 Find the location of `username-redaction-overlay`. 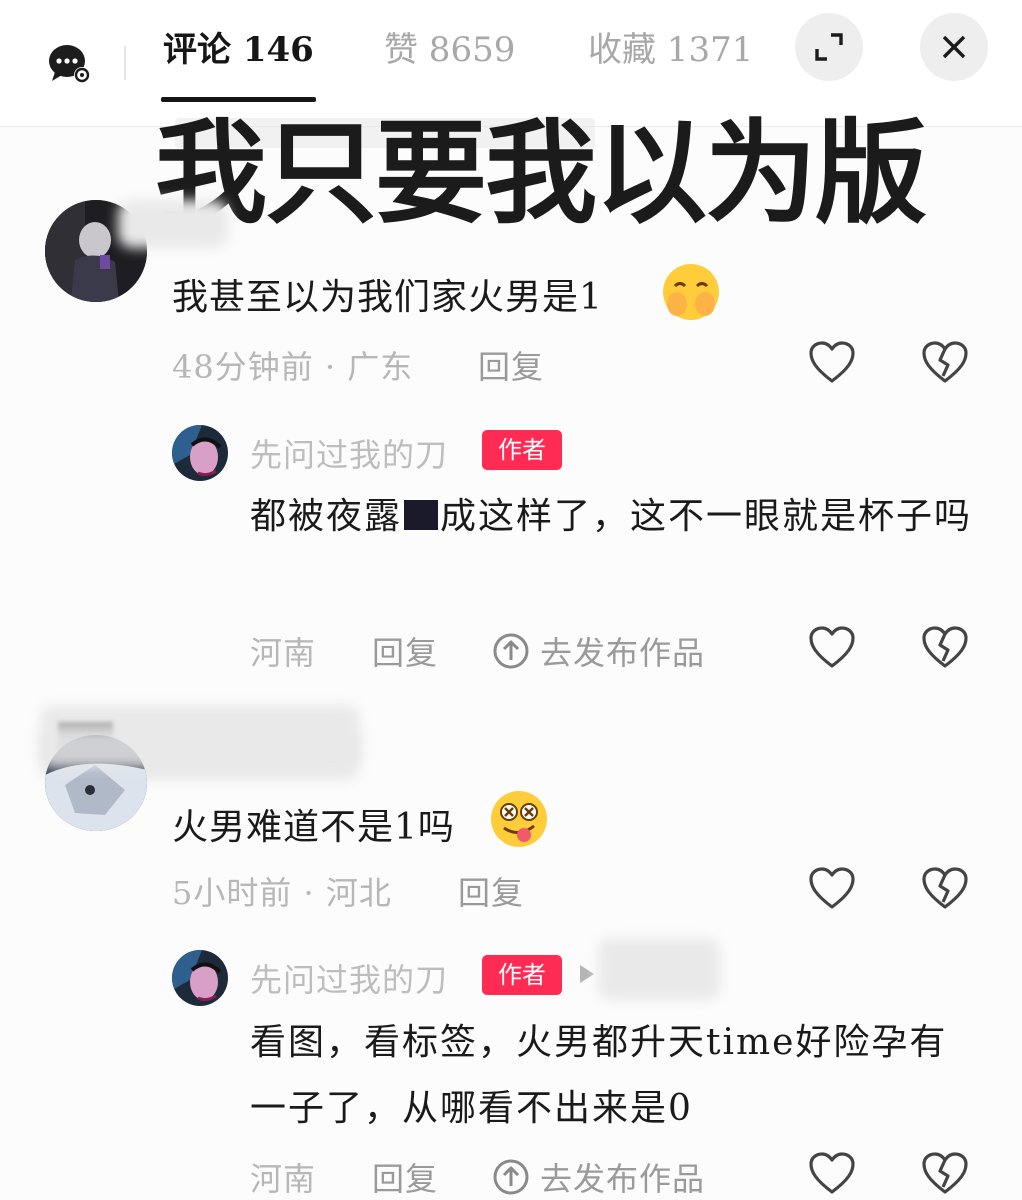

username-redaction-overlay is located at coordinates (200, 748).